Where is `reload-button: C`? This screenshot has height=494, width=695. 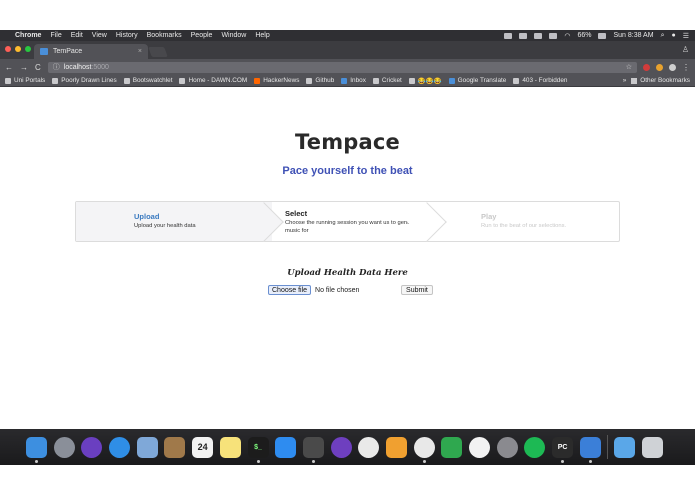
reload-button: C is located at coordinates (38, 67).